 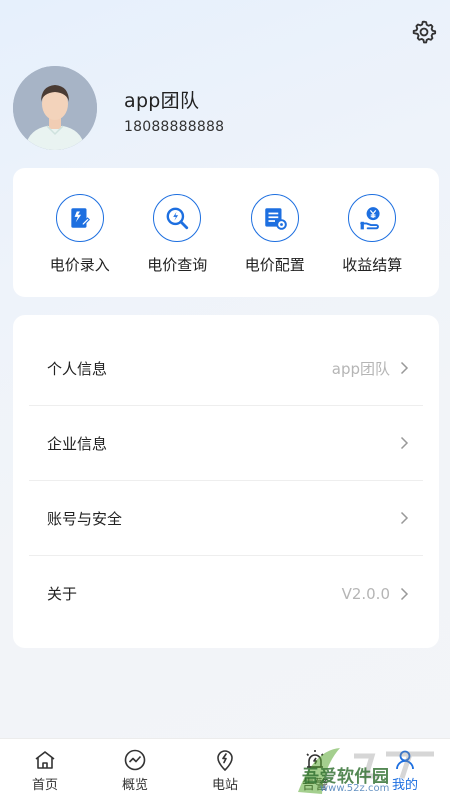 What do you see at coordinates (226, 443) in the screenshot?
I see `menu-item-company-info: 企业信息` at bounding box center [226, 443].